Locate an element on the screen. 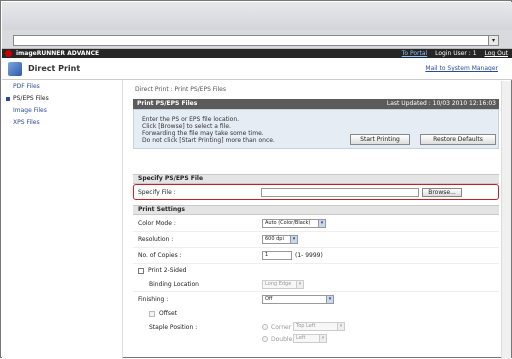  resolution-value: 600 dpi is located at coordinates (274, 239).